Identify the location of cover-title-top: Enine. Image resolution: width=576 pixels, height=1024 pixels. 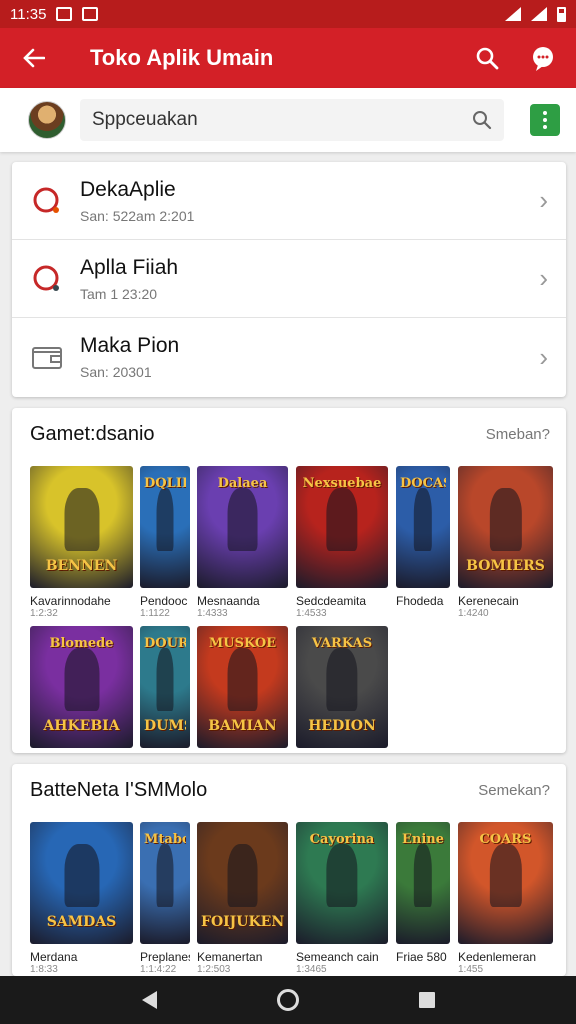
(423, 839).